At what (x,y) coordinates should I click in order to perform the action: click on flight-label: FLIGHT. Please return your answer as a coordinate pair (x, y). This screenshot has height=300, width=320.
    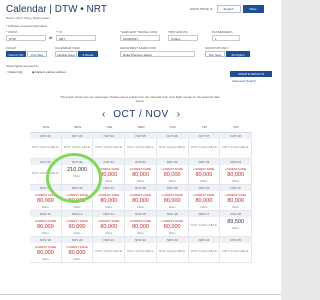
    Looking at the image, I should click on (11, 48).